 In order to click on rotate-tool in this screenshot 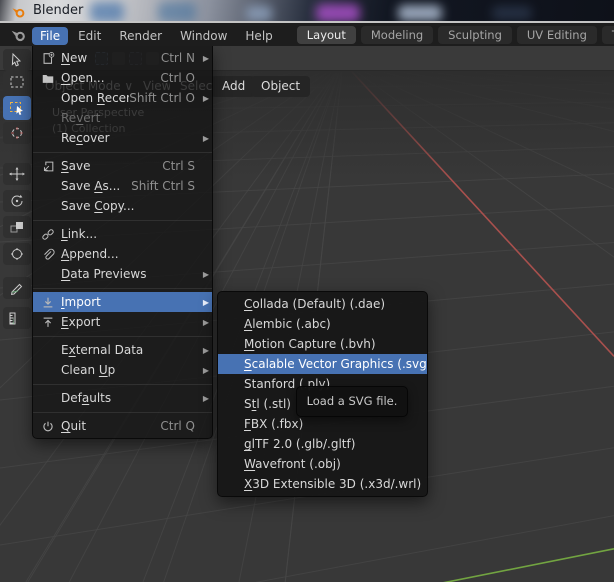, I will do `click(17, 201)`.